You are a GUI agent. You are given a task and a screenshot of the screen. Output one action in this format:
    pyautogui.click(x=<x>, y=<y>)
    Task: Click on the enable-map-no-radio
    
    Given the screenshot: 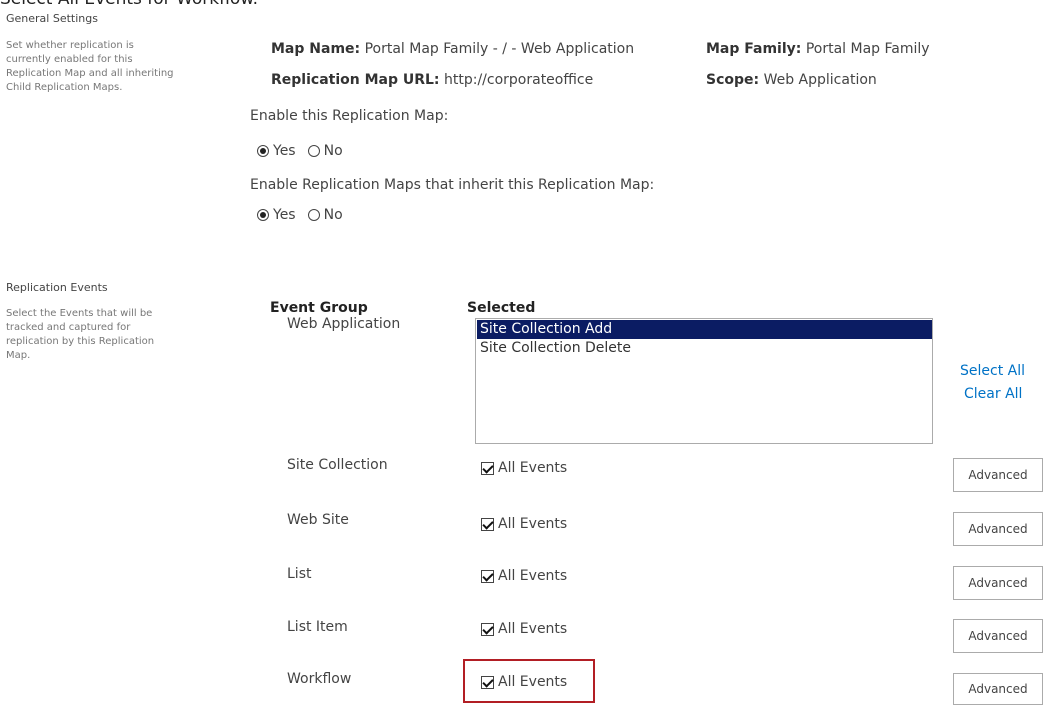 What is the action you would take?
    pyautogui.click(x=313, y=151)
    